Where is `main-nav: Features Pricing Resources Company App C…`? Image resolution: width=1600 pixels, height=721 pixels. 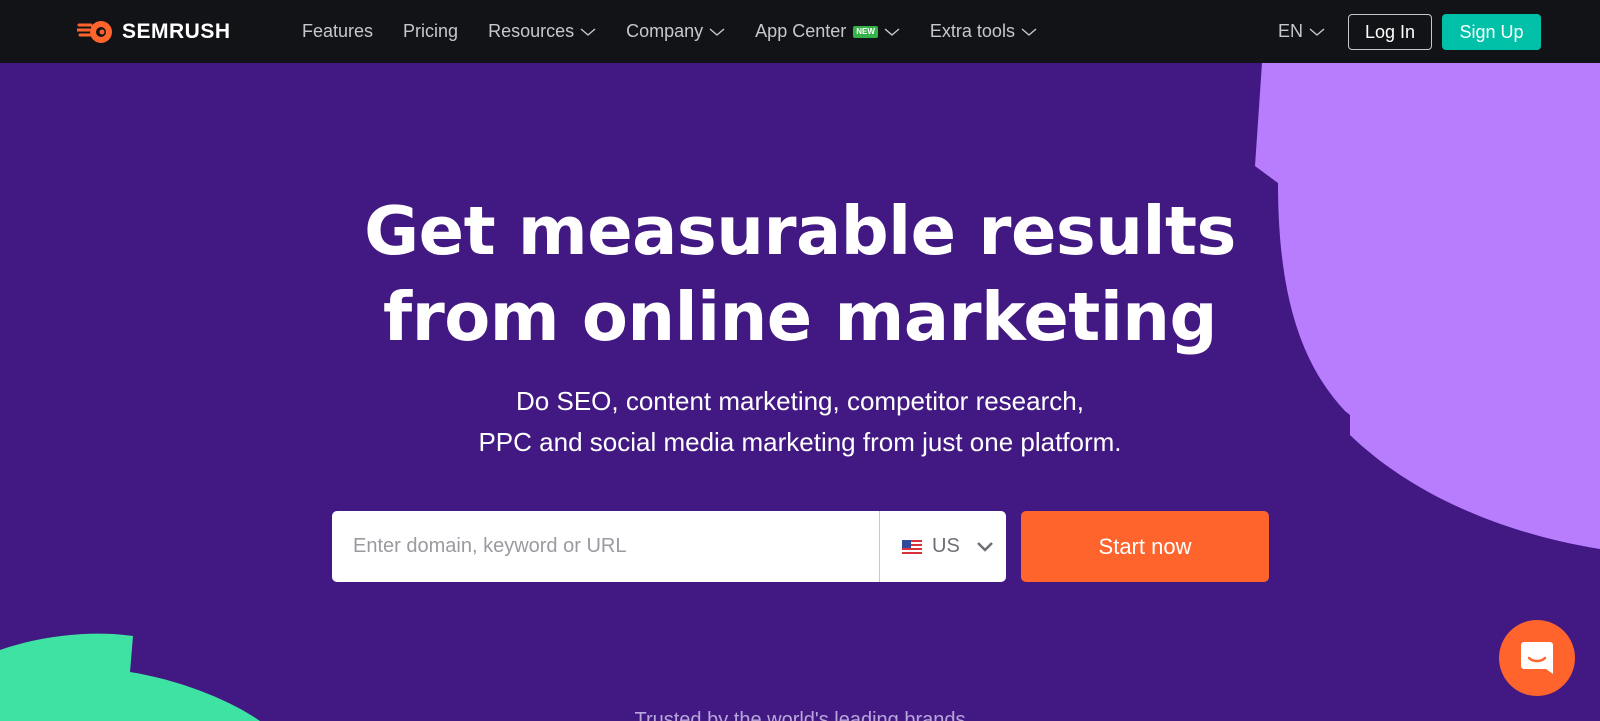 main-nav: Features Pricing Resources Company App C… is located at coordinates (684, 31).